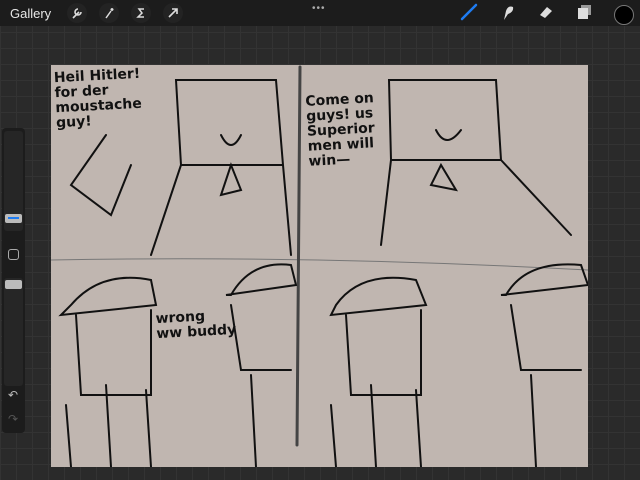 This screenshot has height=480, width=640. What do you see at coordinates (319, 8) in the screenshot?
I see `more-options-button: •••` at bounding box center [319, 8].